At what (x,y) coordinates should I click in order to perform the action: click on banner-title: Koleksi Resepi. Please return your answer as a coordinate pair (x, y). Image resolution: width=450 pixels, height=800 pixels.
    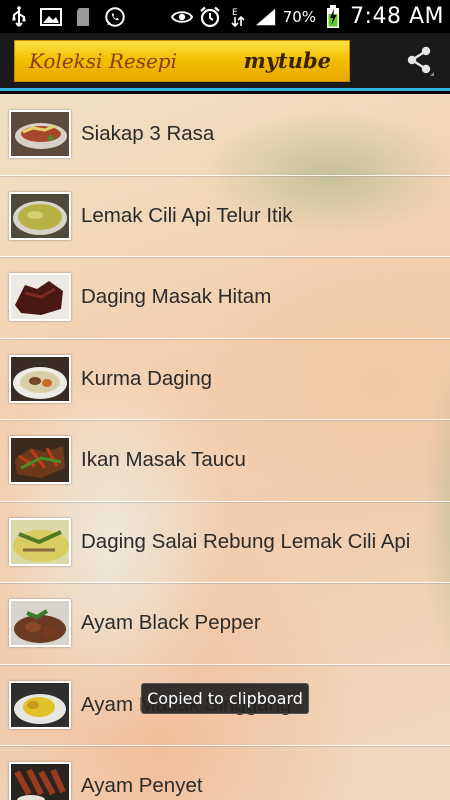
    Looking at the image, I should click on (103, 61).